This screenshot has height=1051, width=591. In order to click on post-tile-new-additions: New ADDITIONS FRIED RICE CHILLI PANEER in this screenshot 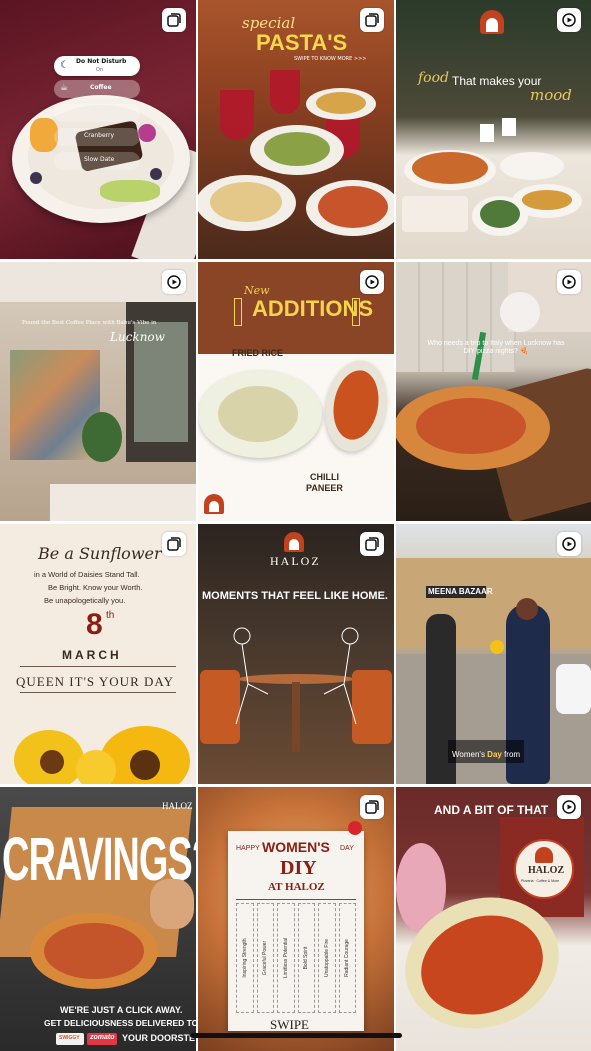, I will do `click(296, 391)`.